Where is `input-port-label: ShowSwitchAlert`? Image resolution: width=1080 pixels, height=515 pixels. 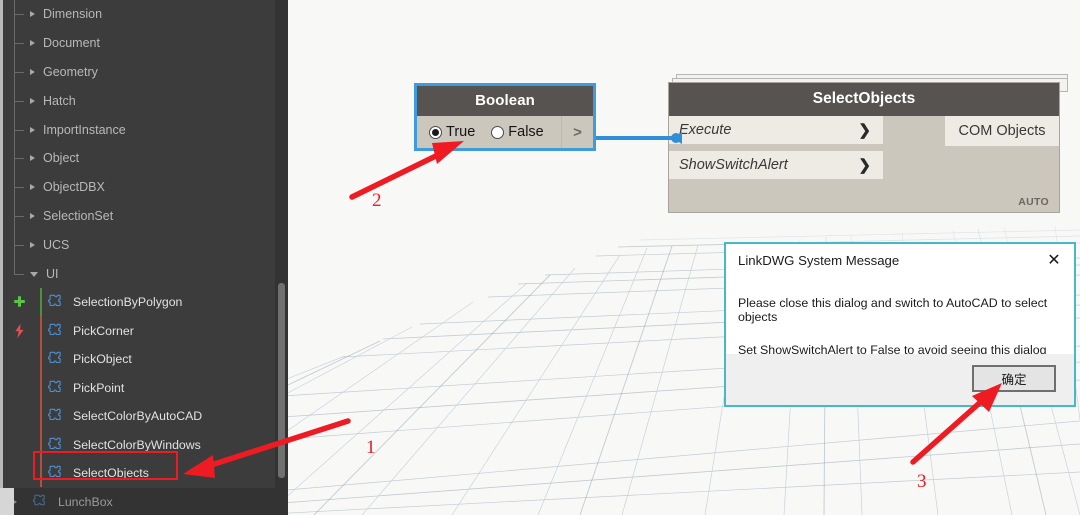
input-port-label: ShowSwitchAlert is located at coordinates (733, 165).